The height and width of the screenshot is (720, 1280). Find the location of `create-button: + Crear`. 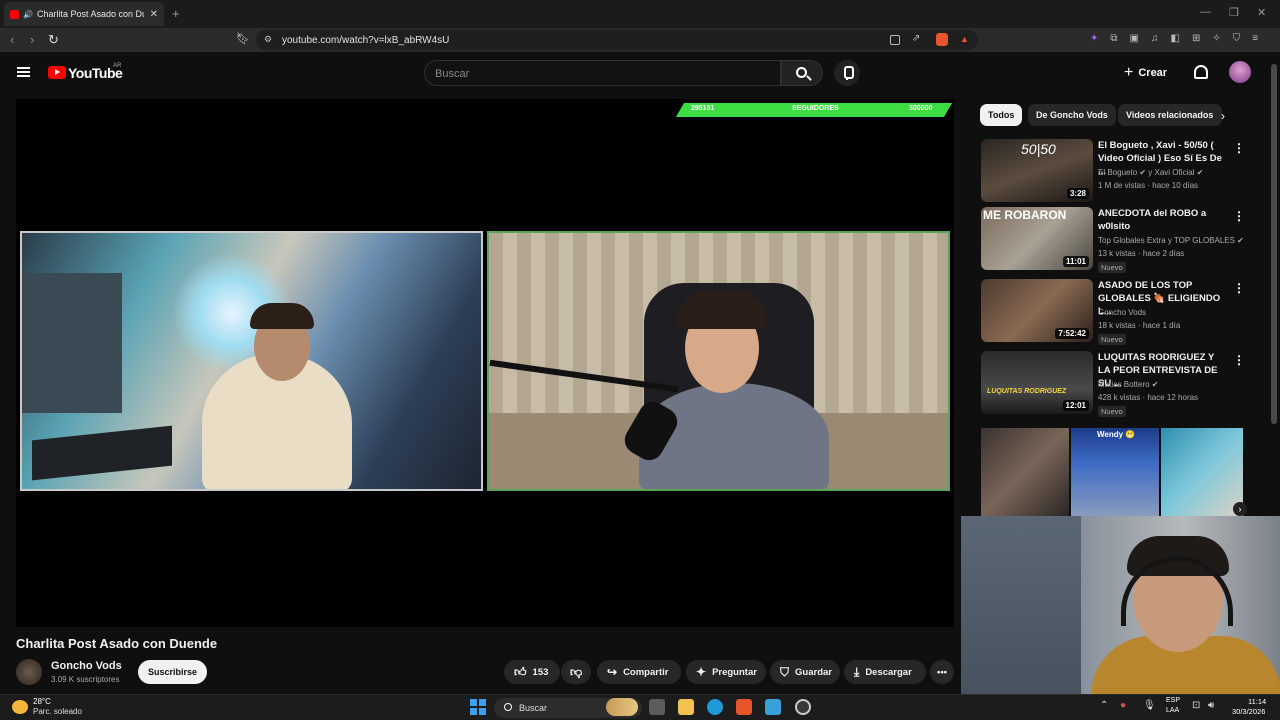

create-button: + Crear is located at coordinates (1152, 73).